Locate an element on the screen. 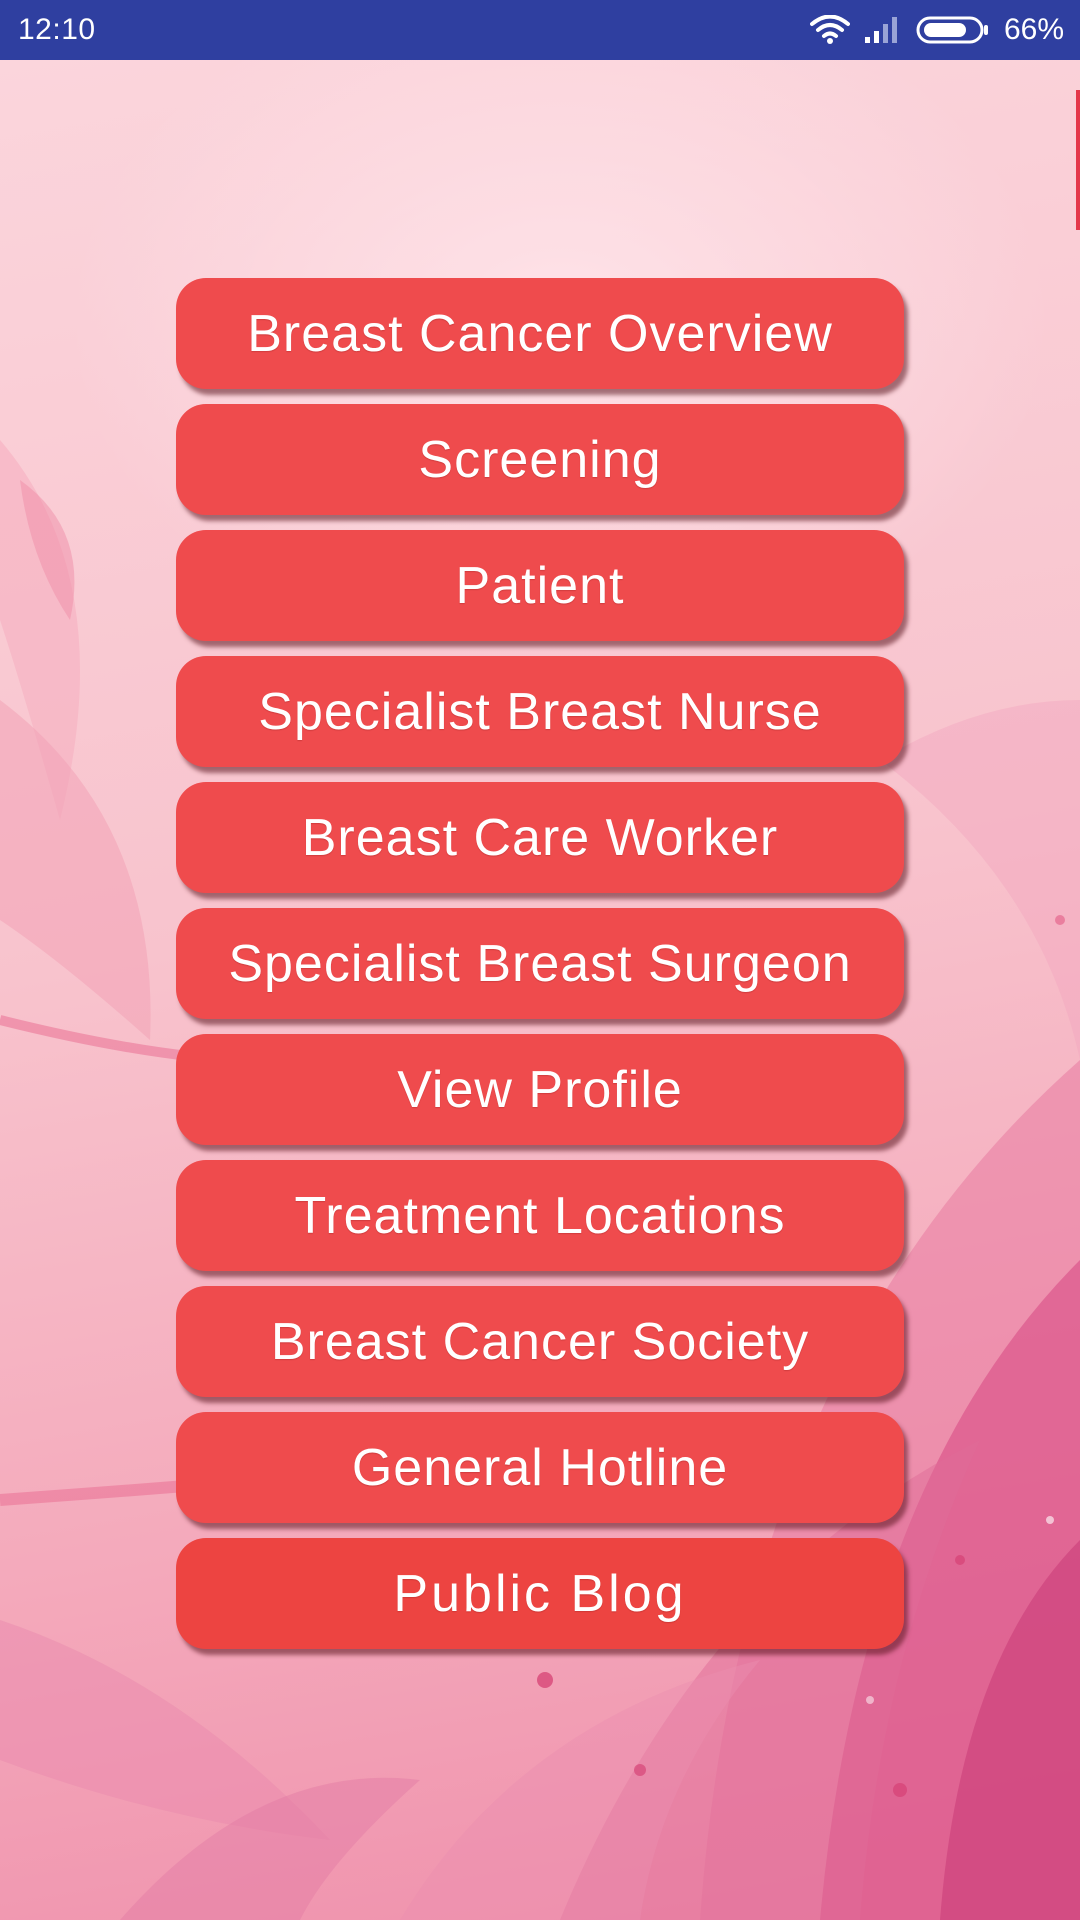 The image size is (1080, 1920). specialist-breast-nurse-button: Specialist Breast Nurse is located at coordinates (540, 711).